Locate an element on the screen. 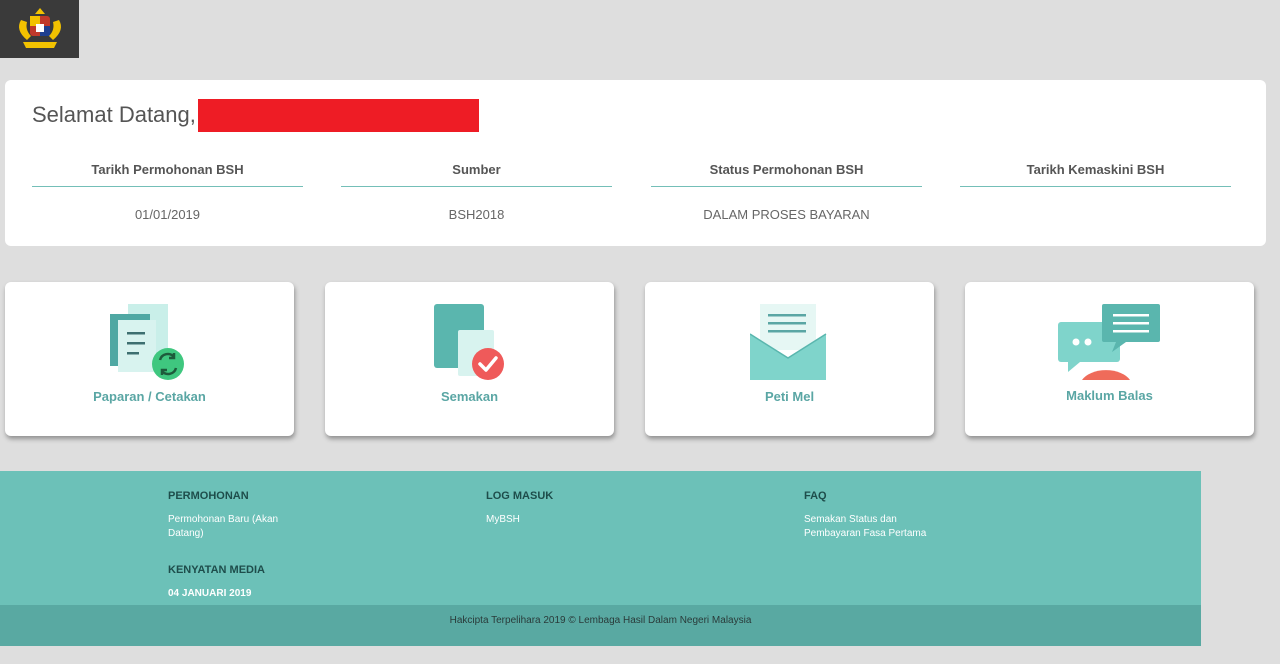 Image resolution: width=1280 pixels, height=664 pixels. logo is located at coordinates (39, 29).